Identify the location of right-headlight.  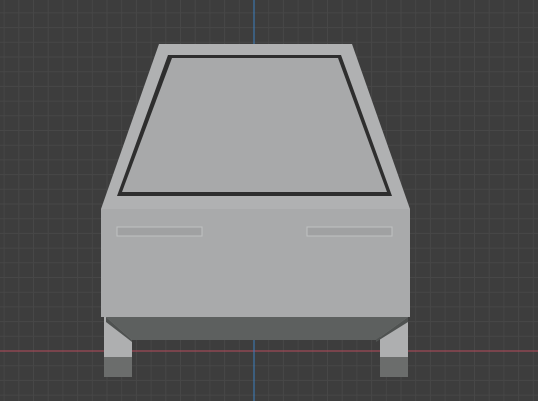
(349, 231).